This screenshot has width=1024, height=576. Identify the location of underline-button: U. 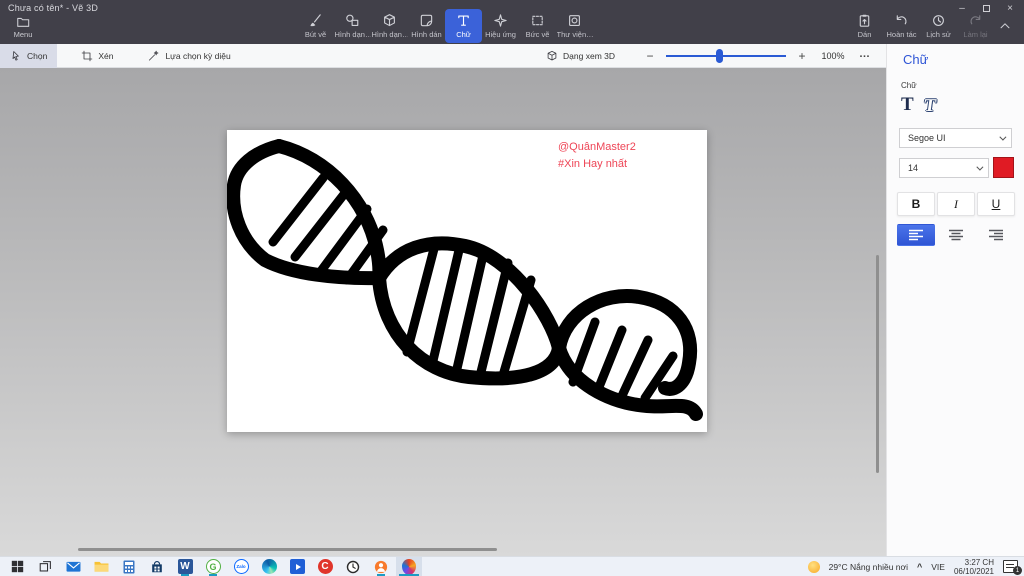
(996, 204).